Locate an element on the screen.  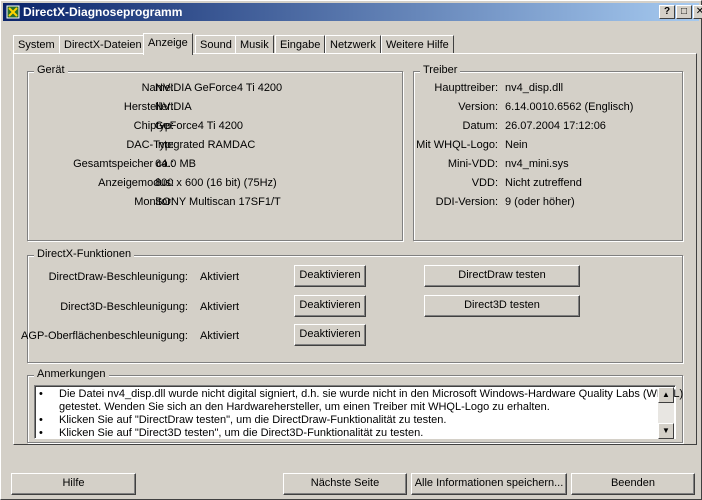
help-title-button: ? is located at coordinates (667, 12).